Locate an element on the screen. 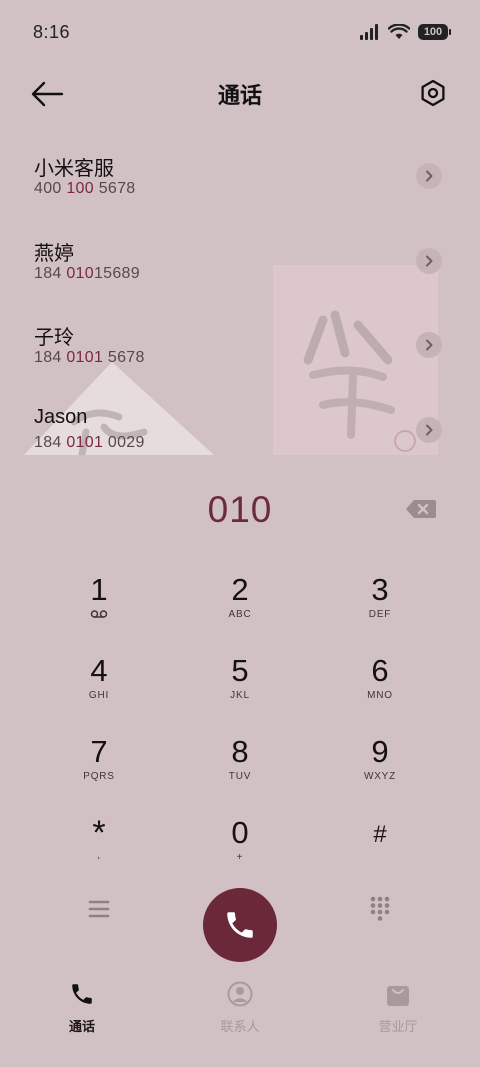 The image size is (480, 1067). key-letters: GHI is located at coordinates (99, 695).